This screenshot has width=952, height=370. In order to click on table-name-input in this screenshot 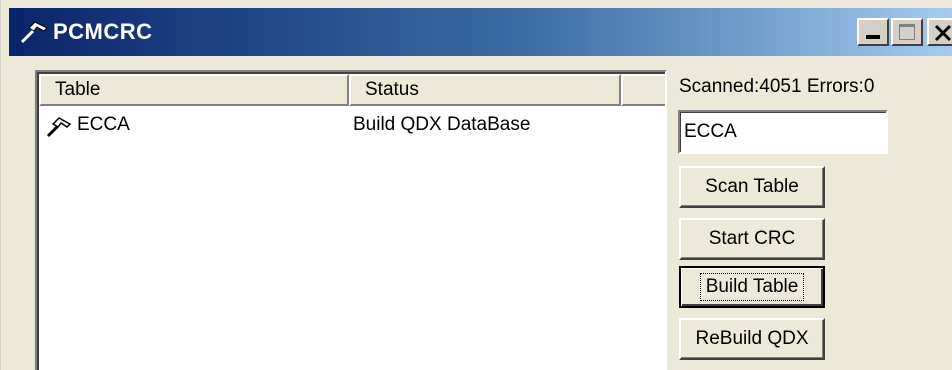, I will do `click(783, 132)`.